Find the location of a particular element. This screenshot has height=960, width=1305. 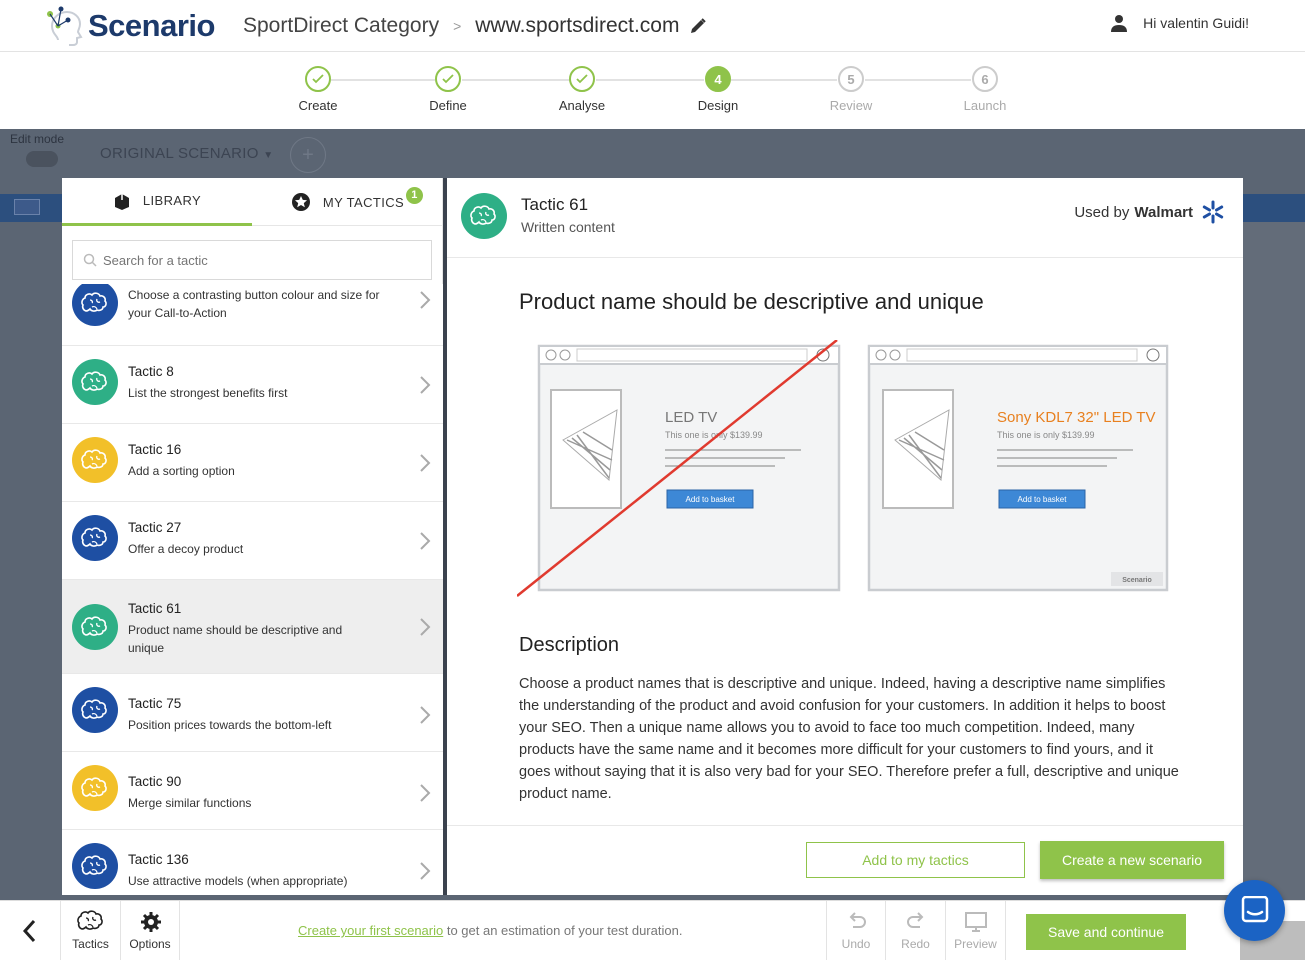

tab-my-tactics: MY TACTICS 1 is located at coordinates (347, 202).